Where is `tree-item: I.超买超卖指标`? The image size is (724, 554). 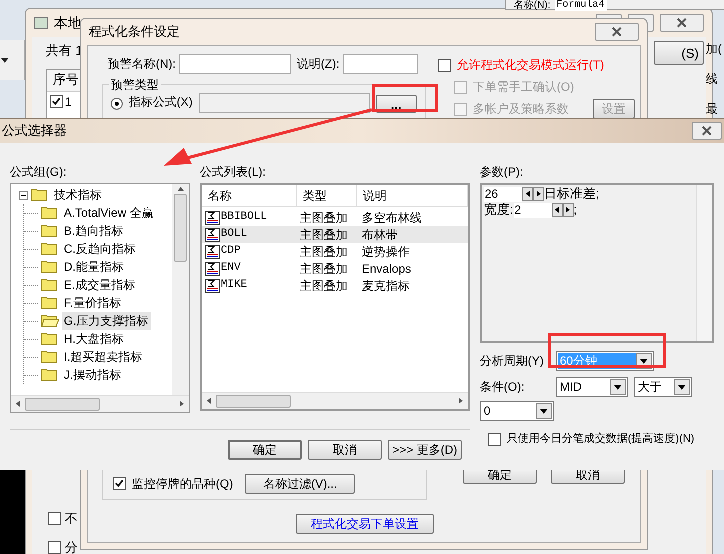 tree-item: I.超买超卖指标 is located at coordinates (103, 357).